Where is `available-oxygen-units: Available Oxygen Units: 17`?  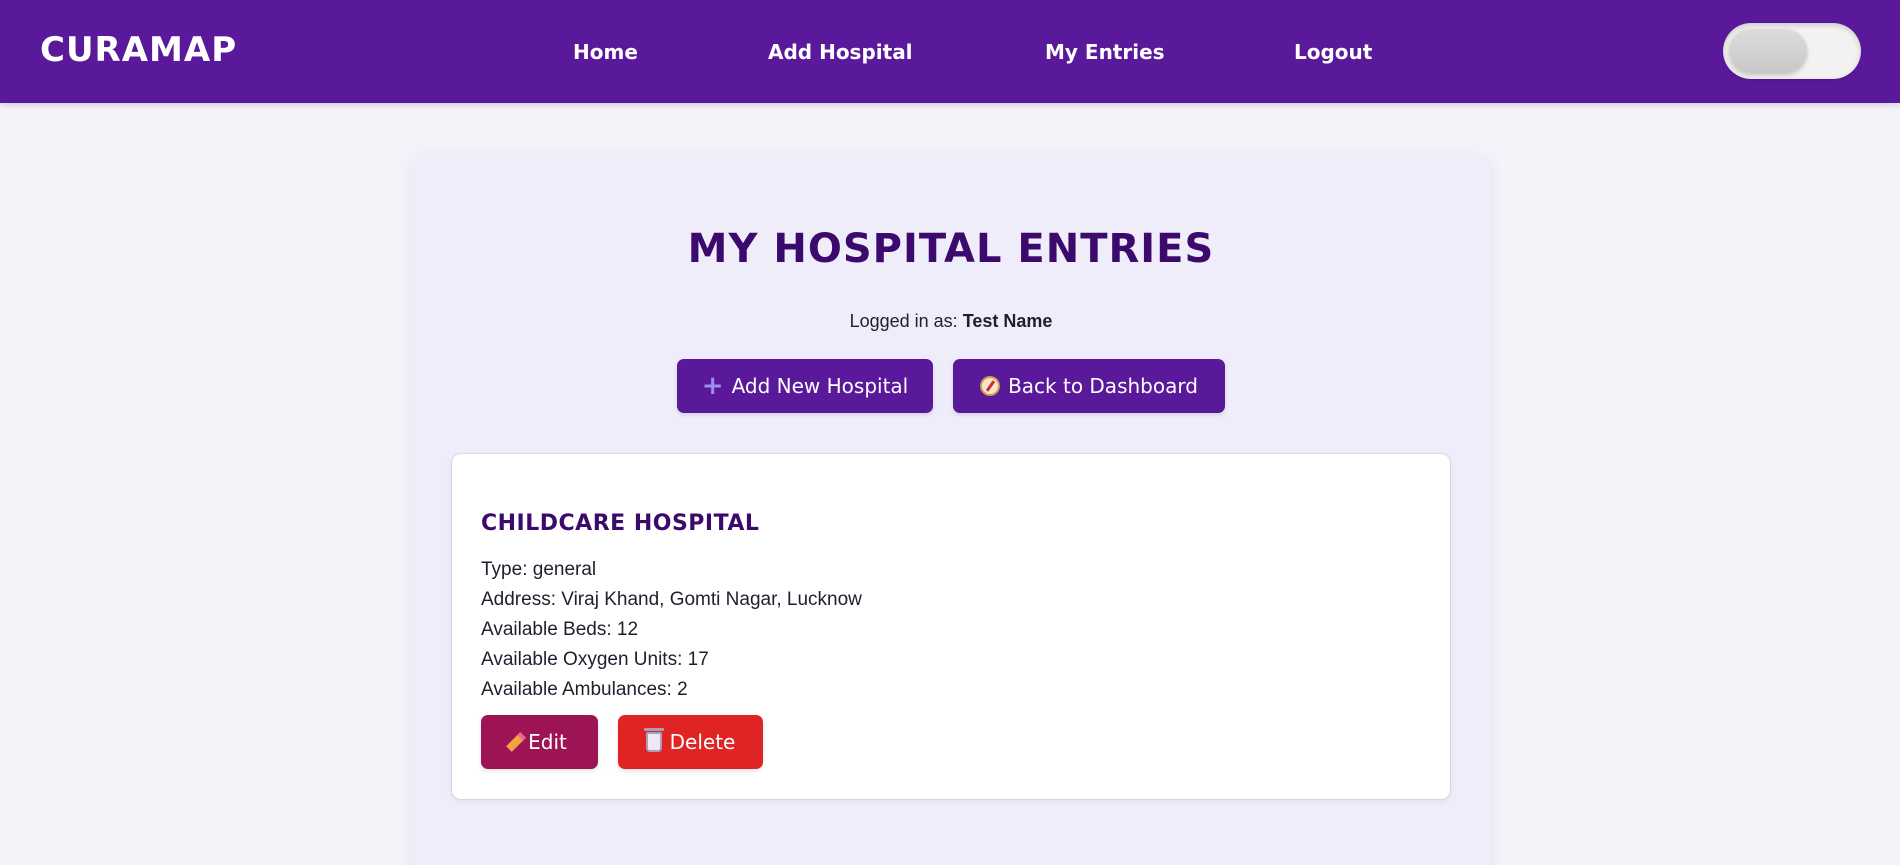 available-oxygen-units: Available Oxygen Units: 17 is located at coordinates (595, 659).